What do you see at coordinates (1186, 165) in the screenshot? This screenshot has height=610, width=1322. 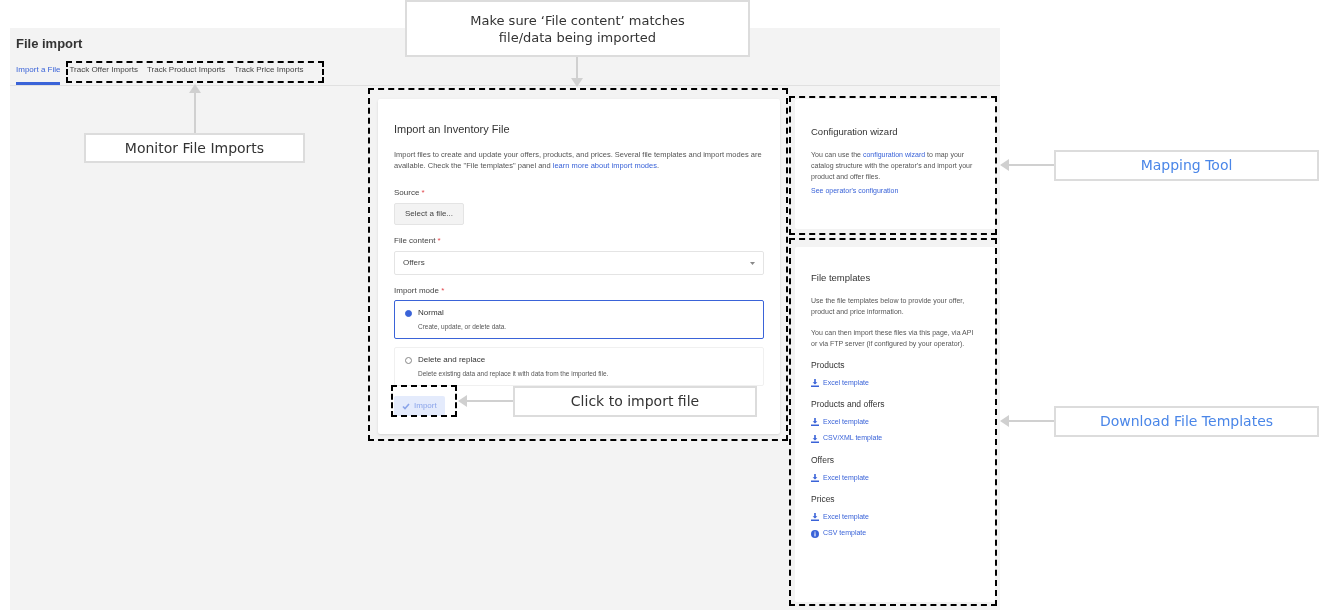 I see `callout-text: Mapping Tool` at bounding box center [1186, 165].